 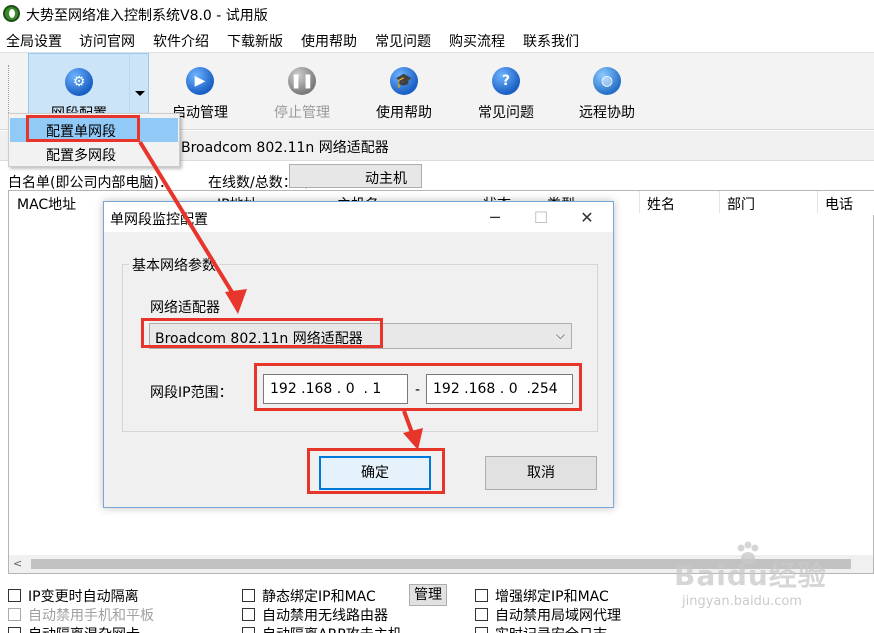 What do you see at coordinates (79, 82) in the screenshot?
I see `gear-icon: ⚙` at bounding box center [79, 82].